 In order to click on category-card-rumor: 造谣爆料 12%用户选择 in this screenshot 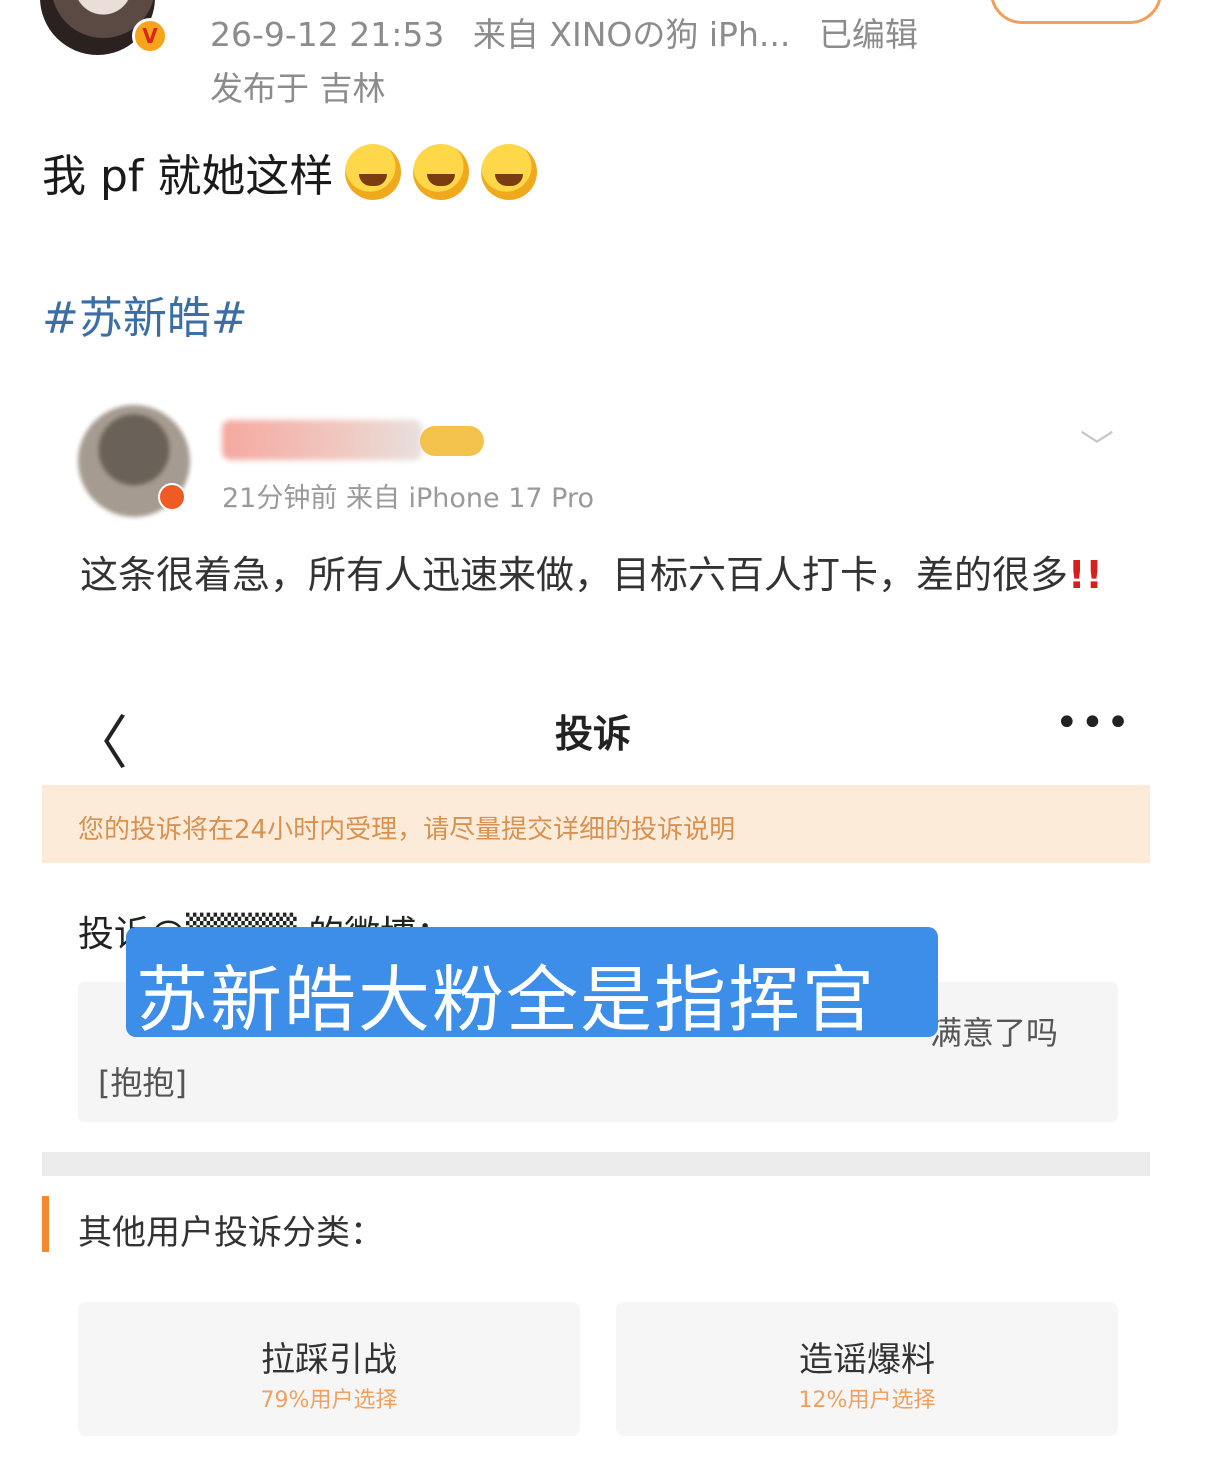, I will do `click(867, 1369)`.